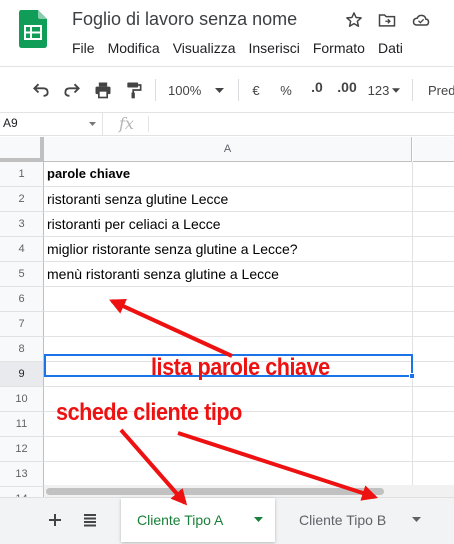  Describe the element at coordinates (22, 449) in the screenshot. I see `row-header: 12` at that location.